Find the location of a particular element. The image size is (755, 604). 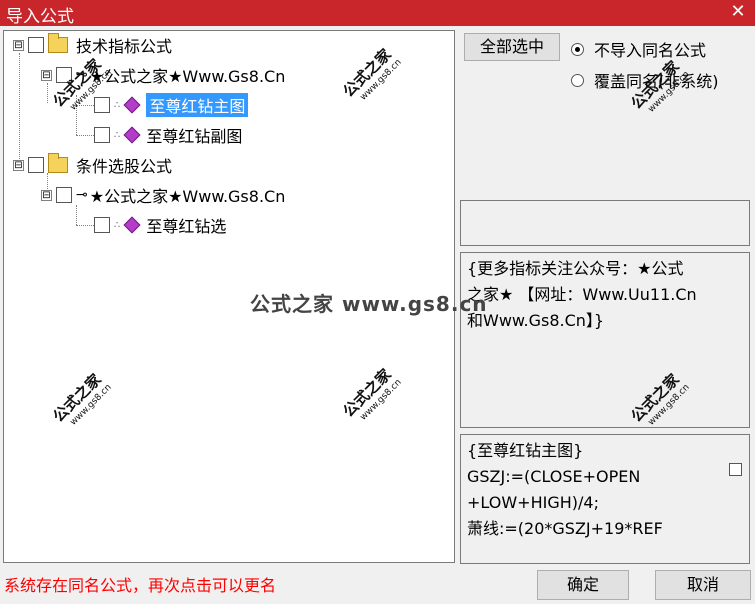

tree-node-main-chart: ∴ 至尊红钻主图 is located at coordinates (171, 105).